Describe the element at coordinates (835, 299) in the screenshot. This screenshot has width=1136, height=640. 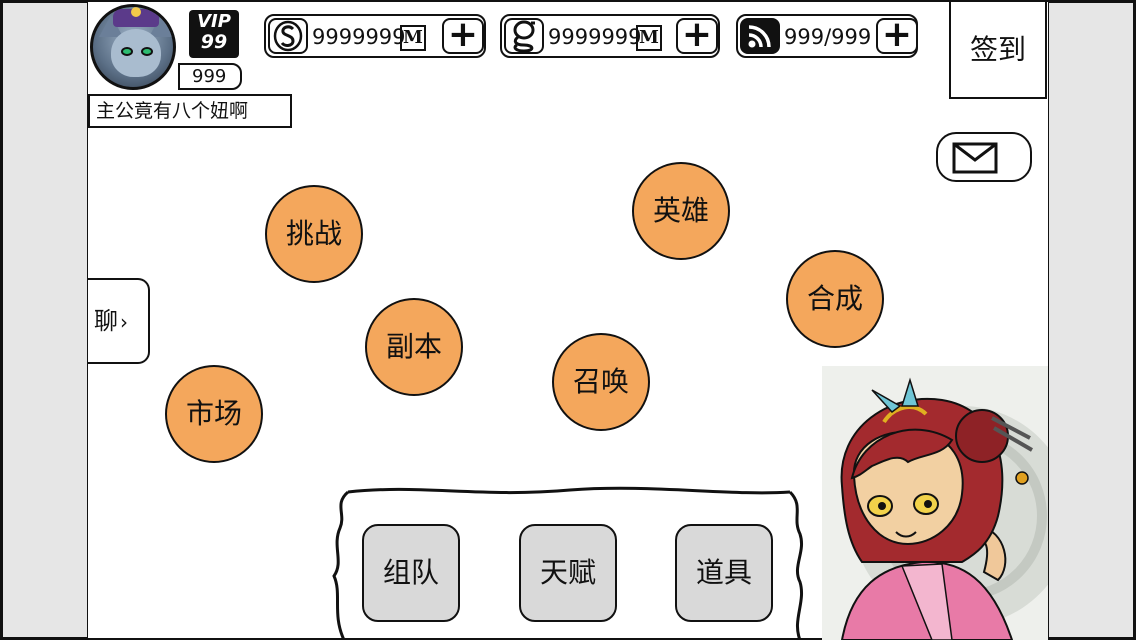
I see `synthesis-button: 合成` at that location.